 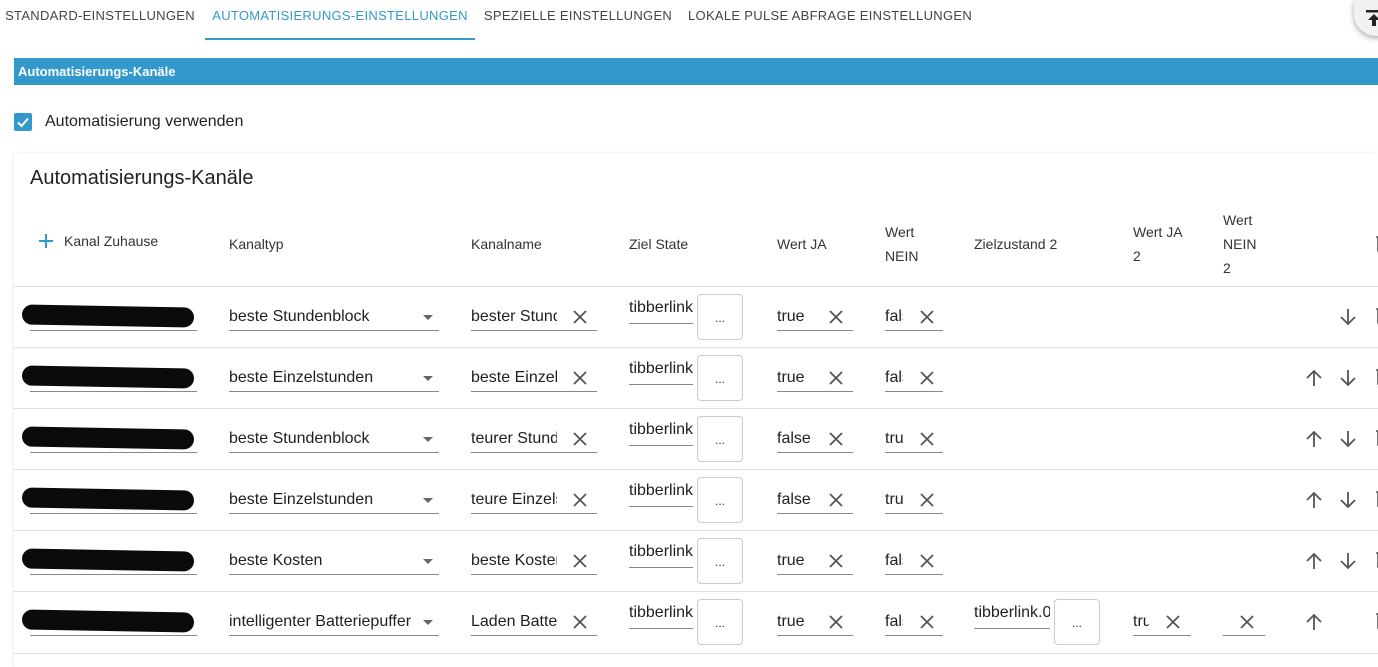 I want to click on header-kanal-zuhause: Kanal Zuhause, so click(x=111, y=241).